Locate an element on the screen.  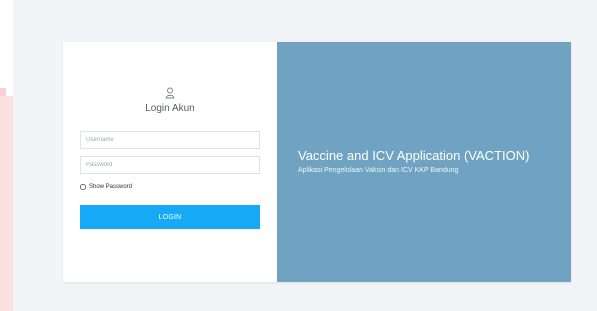
password-input is located at coordinates (170, 165).